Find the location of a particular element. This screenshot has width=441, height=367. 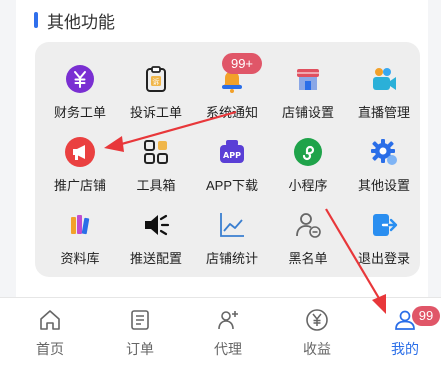

section-title: 其他功能 is located at coordinates (74, 20).